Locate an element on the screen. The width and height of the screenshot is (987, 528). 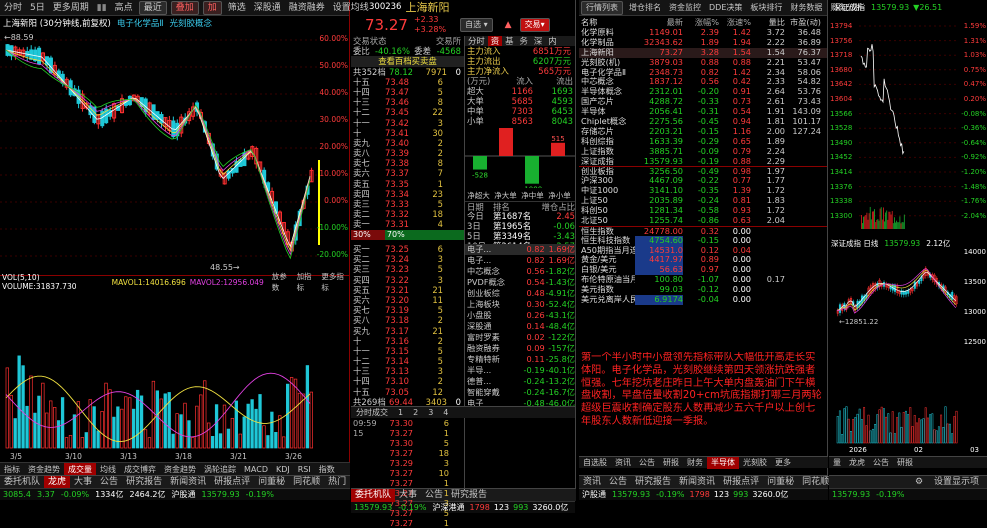
ask-row: 十五 73.48 6 is located at coordinates (407, 82).